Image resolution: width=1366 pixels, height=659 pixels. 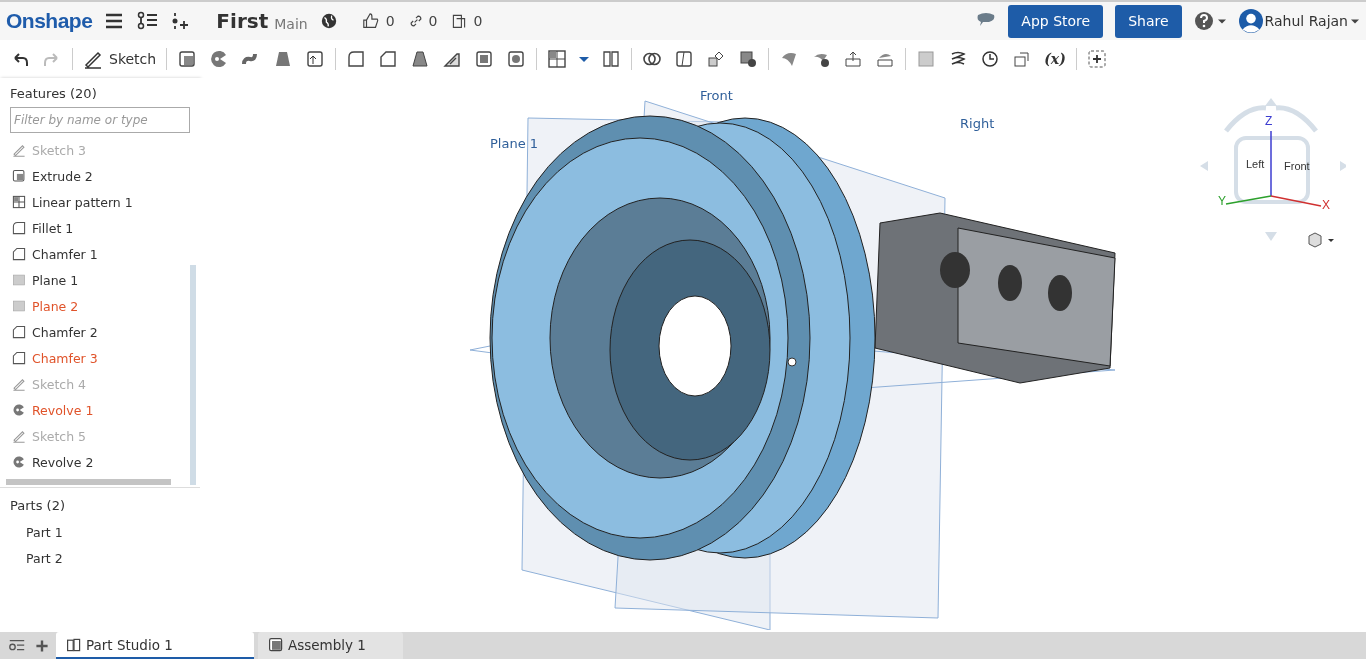 I want to click on document-tab: Part Studio 1, so click(x=155, y=645).